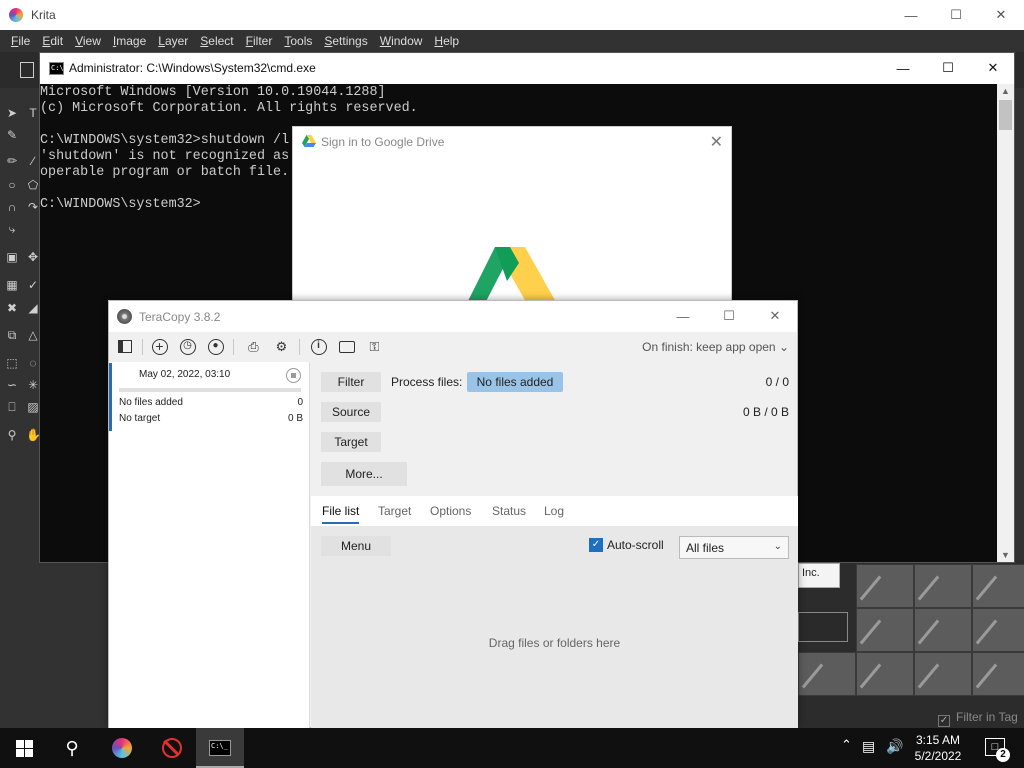 The image size is (1024, 768). I want to click on pan-tool-icon: ✋, so click(33, 435).